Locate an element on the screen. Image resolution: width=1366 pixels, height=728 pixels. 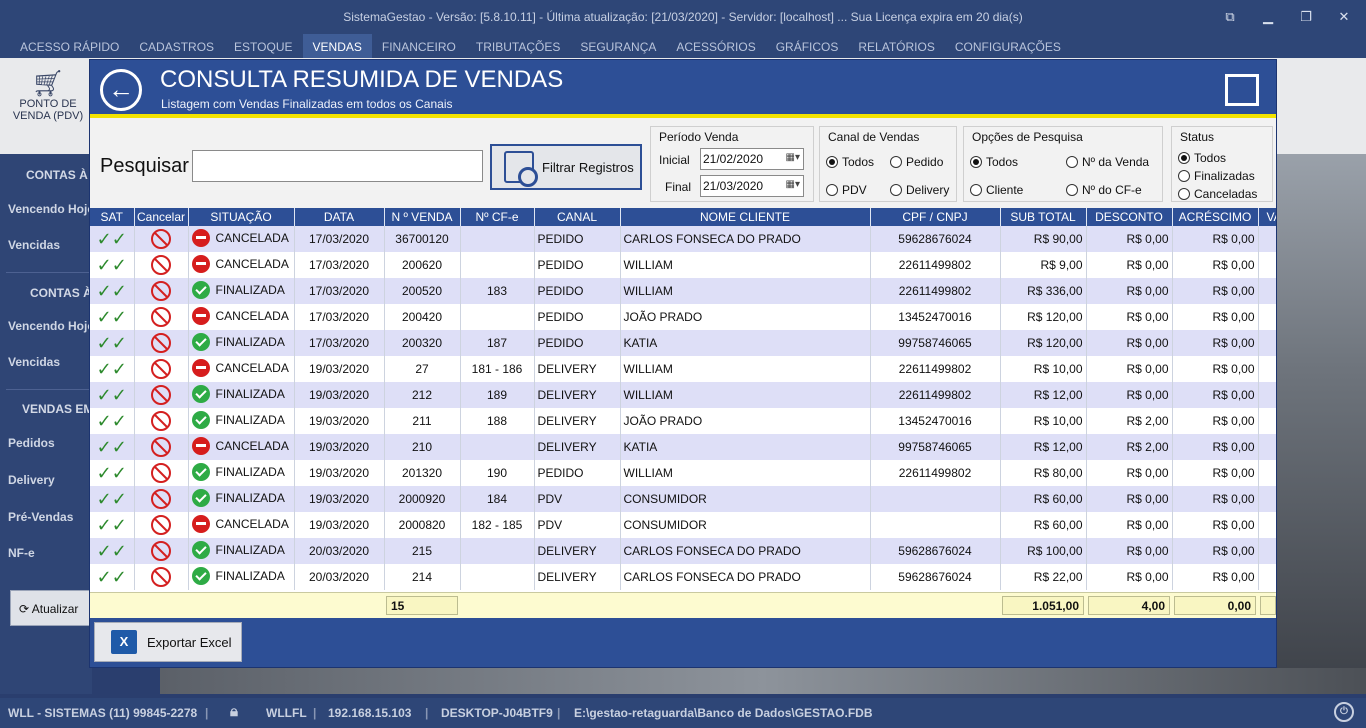
menu-financeiro: FINANCEIRO is located at coordinates (419, 46).